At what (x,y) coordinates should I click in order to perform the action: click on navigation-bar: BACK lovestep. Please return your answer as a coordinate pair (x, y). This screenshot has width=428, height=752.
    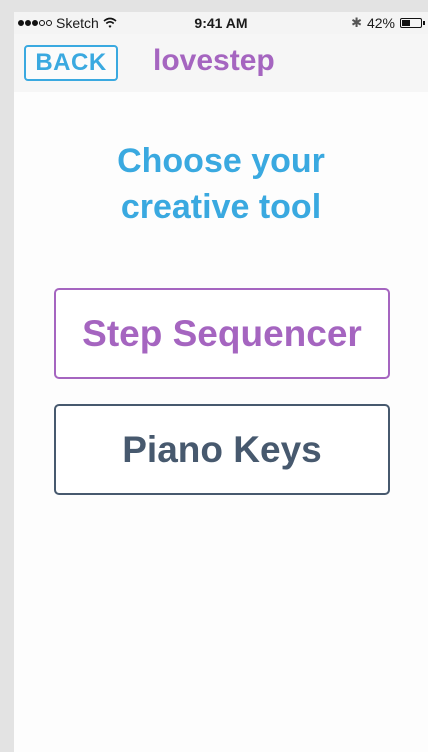
    Looking at the image, I should click on (221, 63).